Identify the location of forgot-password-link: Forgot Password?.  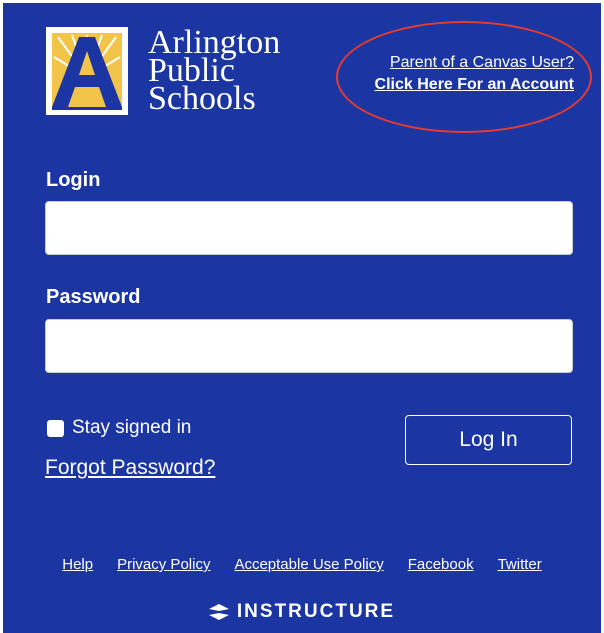
(130, 468).